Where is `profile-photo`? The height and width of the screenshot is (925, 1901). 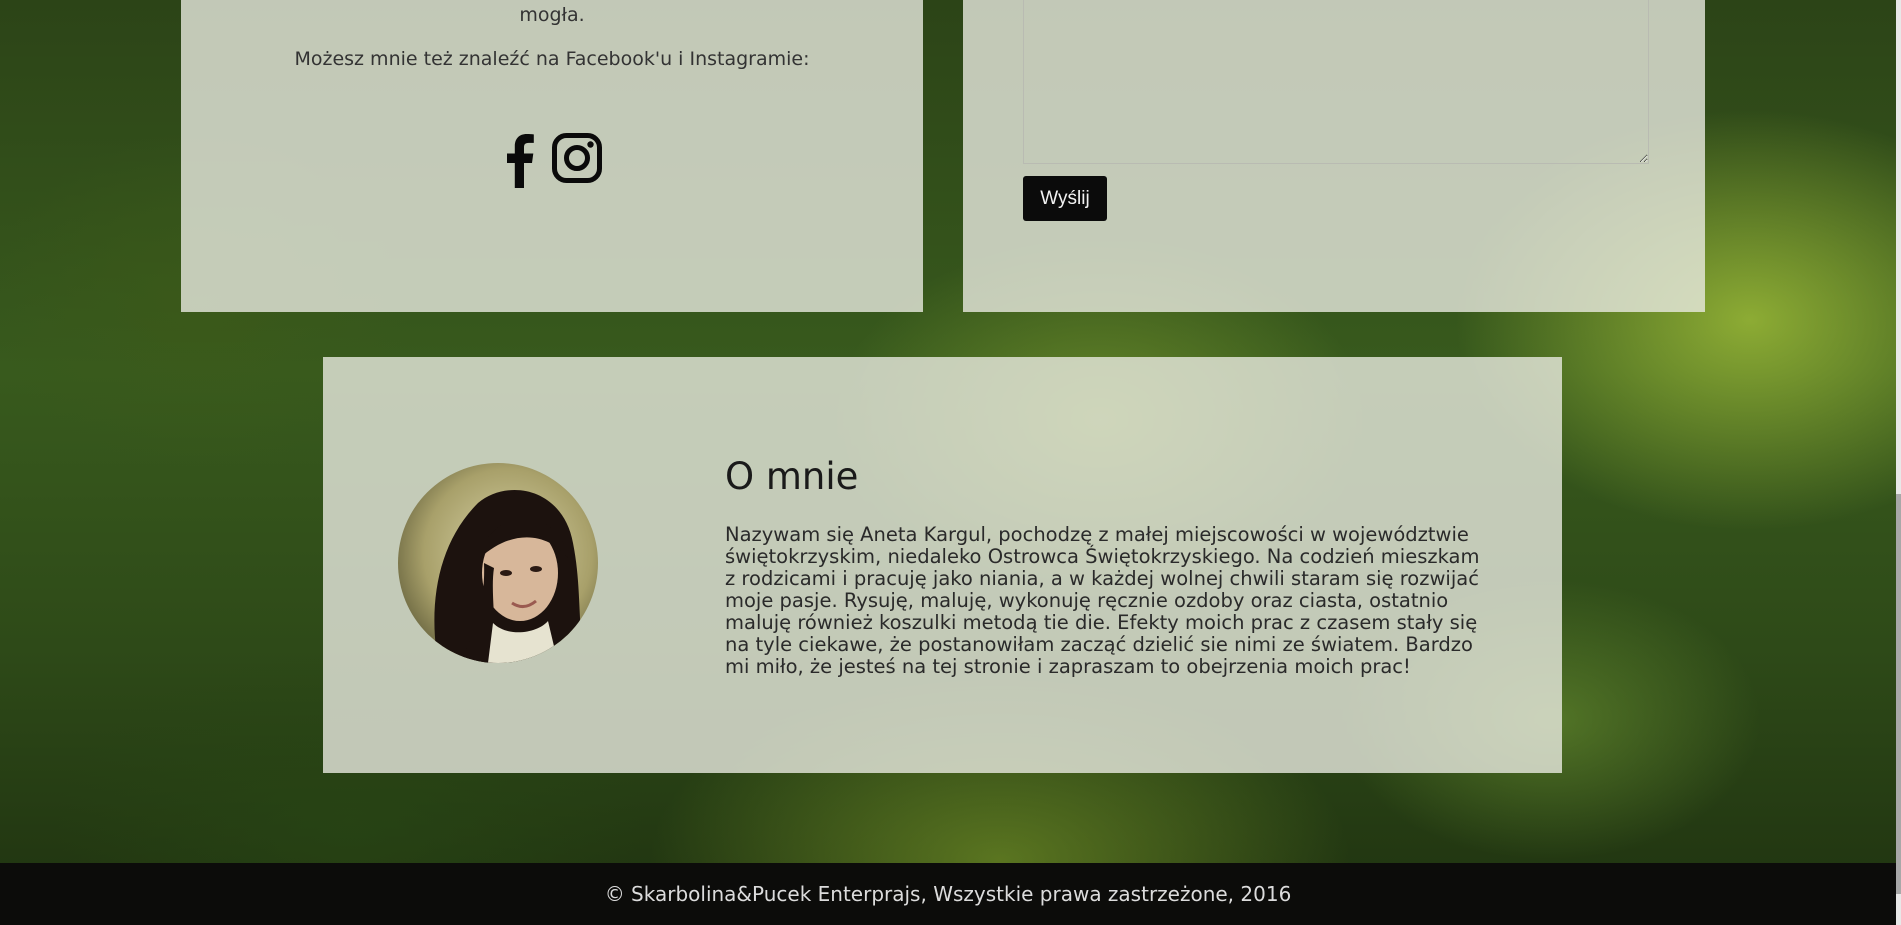
profile-photo is located at coordinates (498, 563).